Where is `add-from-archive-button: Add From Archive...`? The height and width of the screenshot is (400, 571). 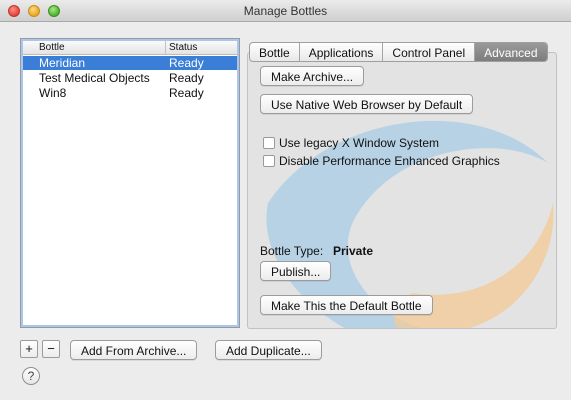 add-from-archive-button: Add From Archive... is located at coordinates (134, 350).